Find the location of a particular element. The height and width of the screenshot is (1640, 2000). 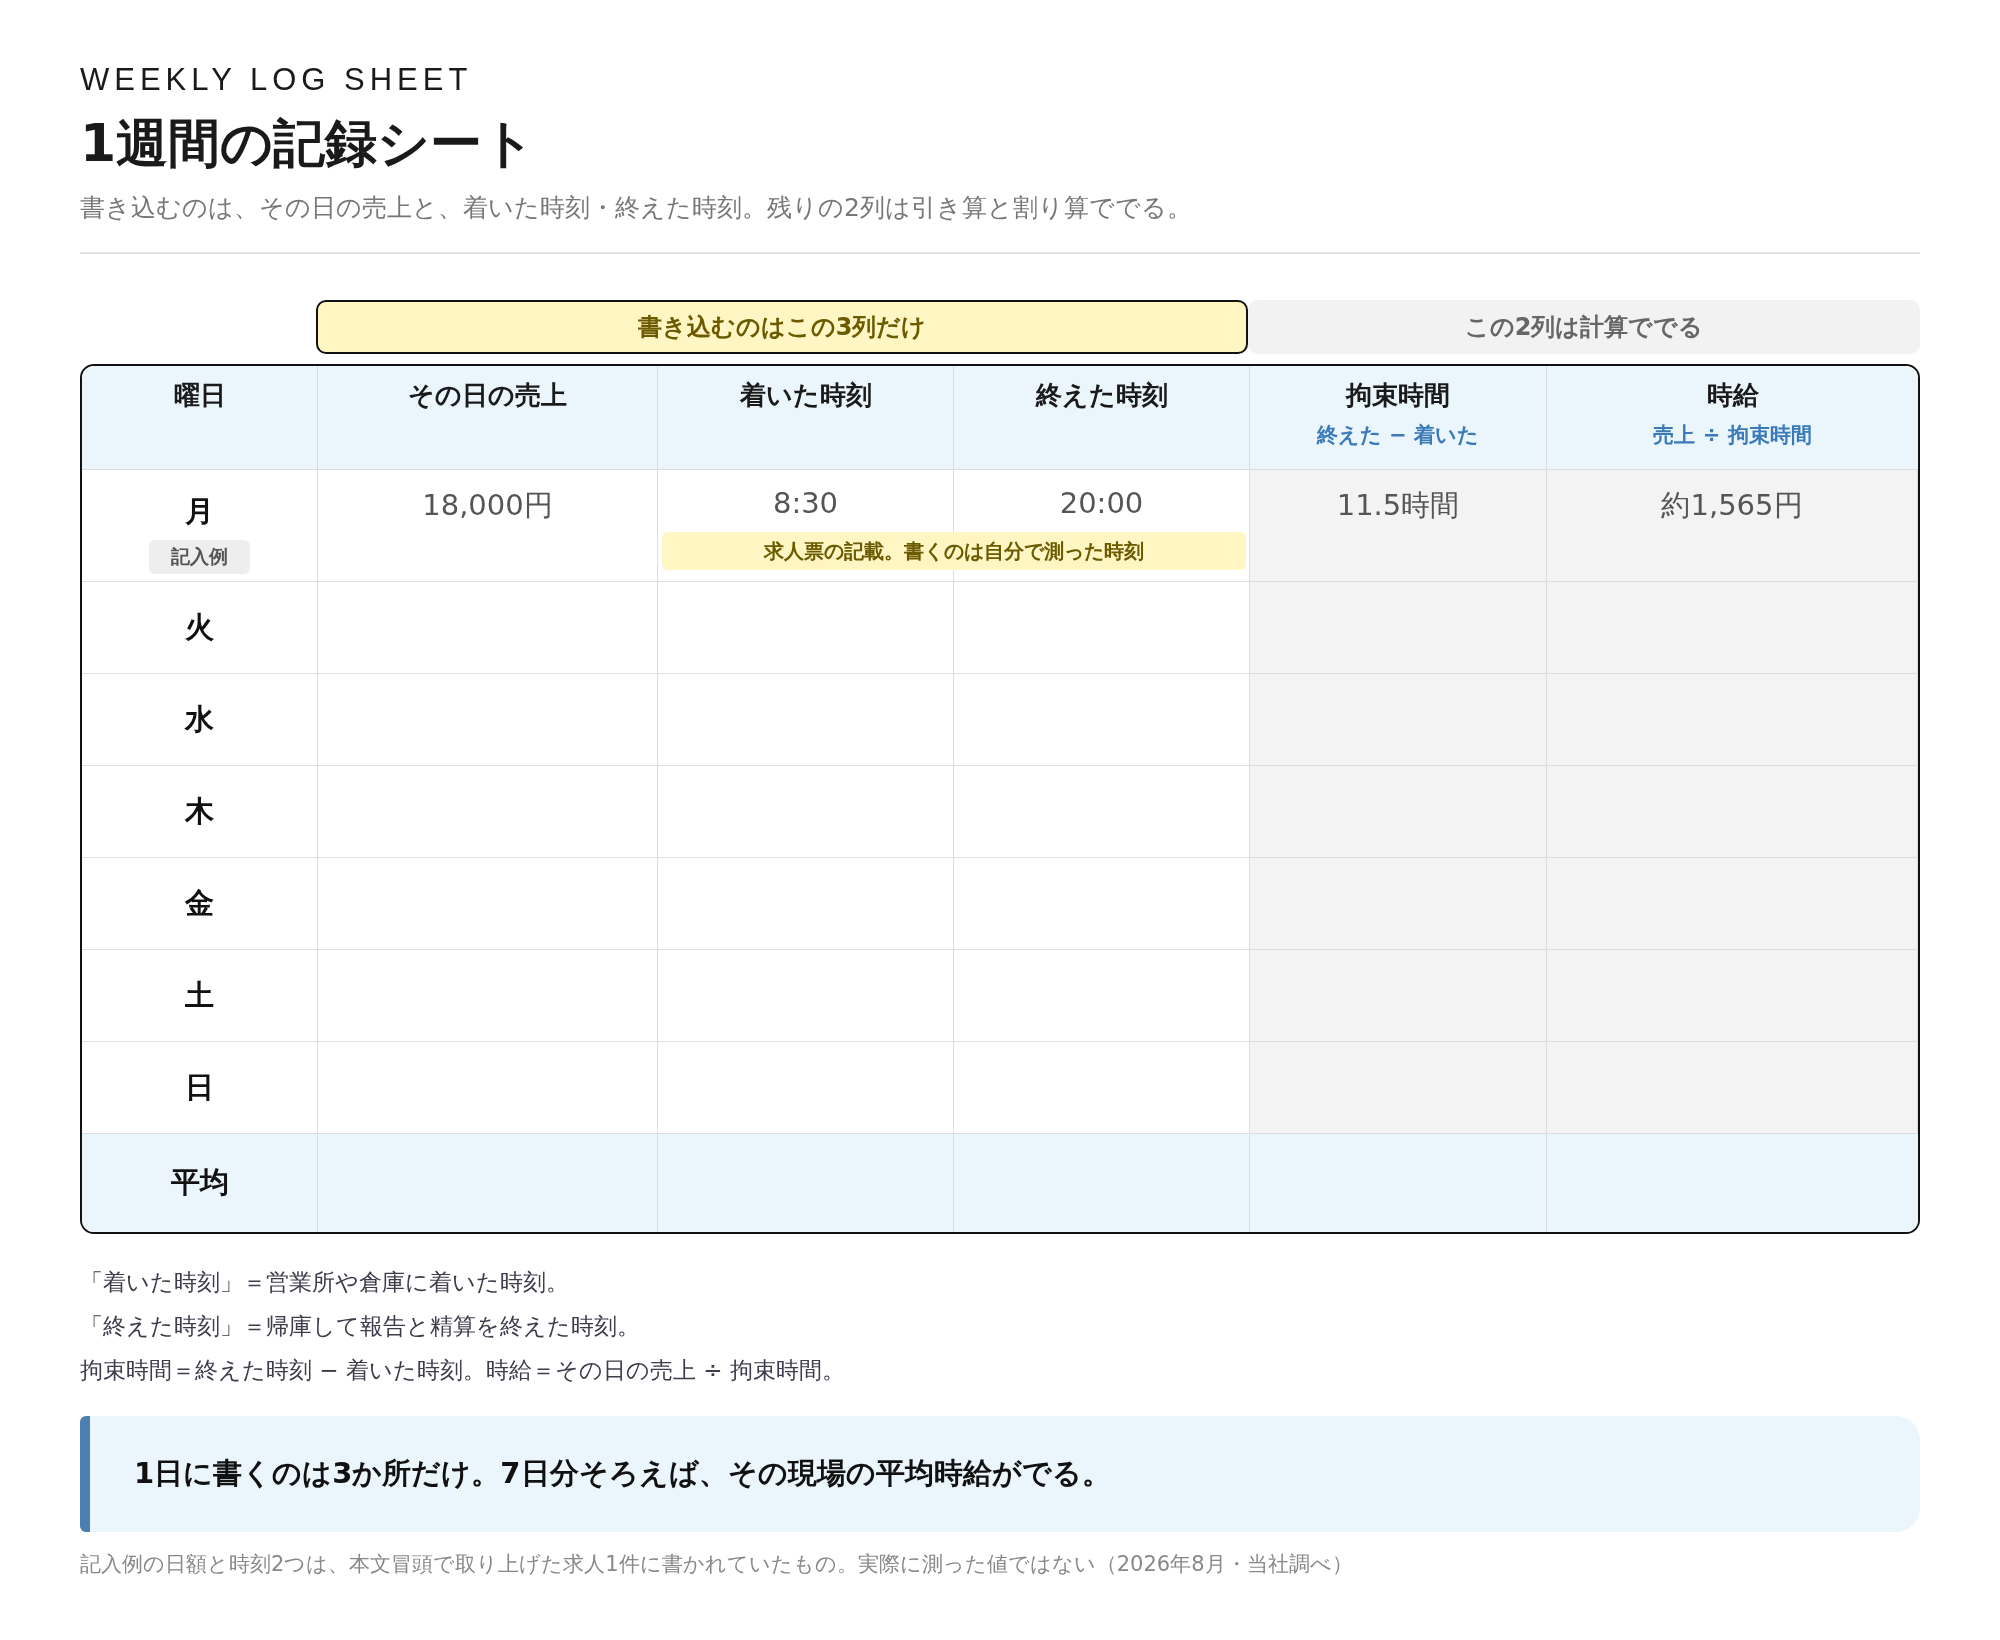

note-text: 「終えた時刻」＝帰庫して報告と精算を終えた時刻。 is located at coordinates (360, 1326).